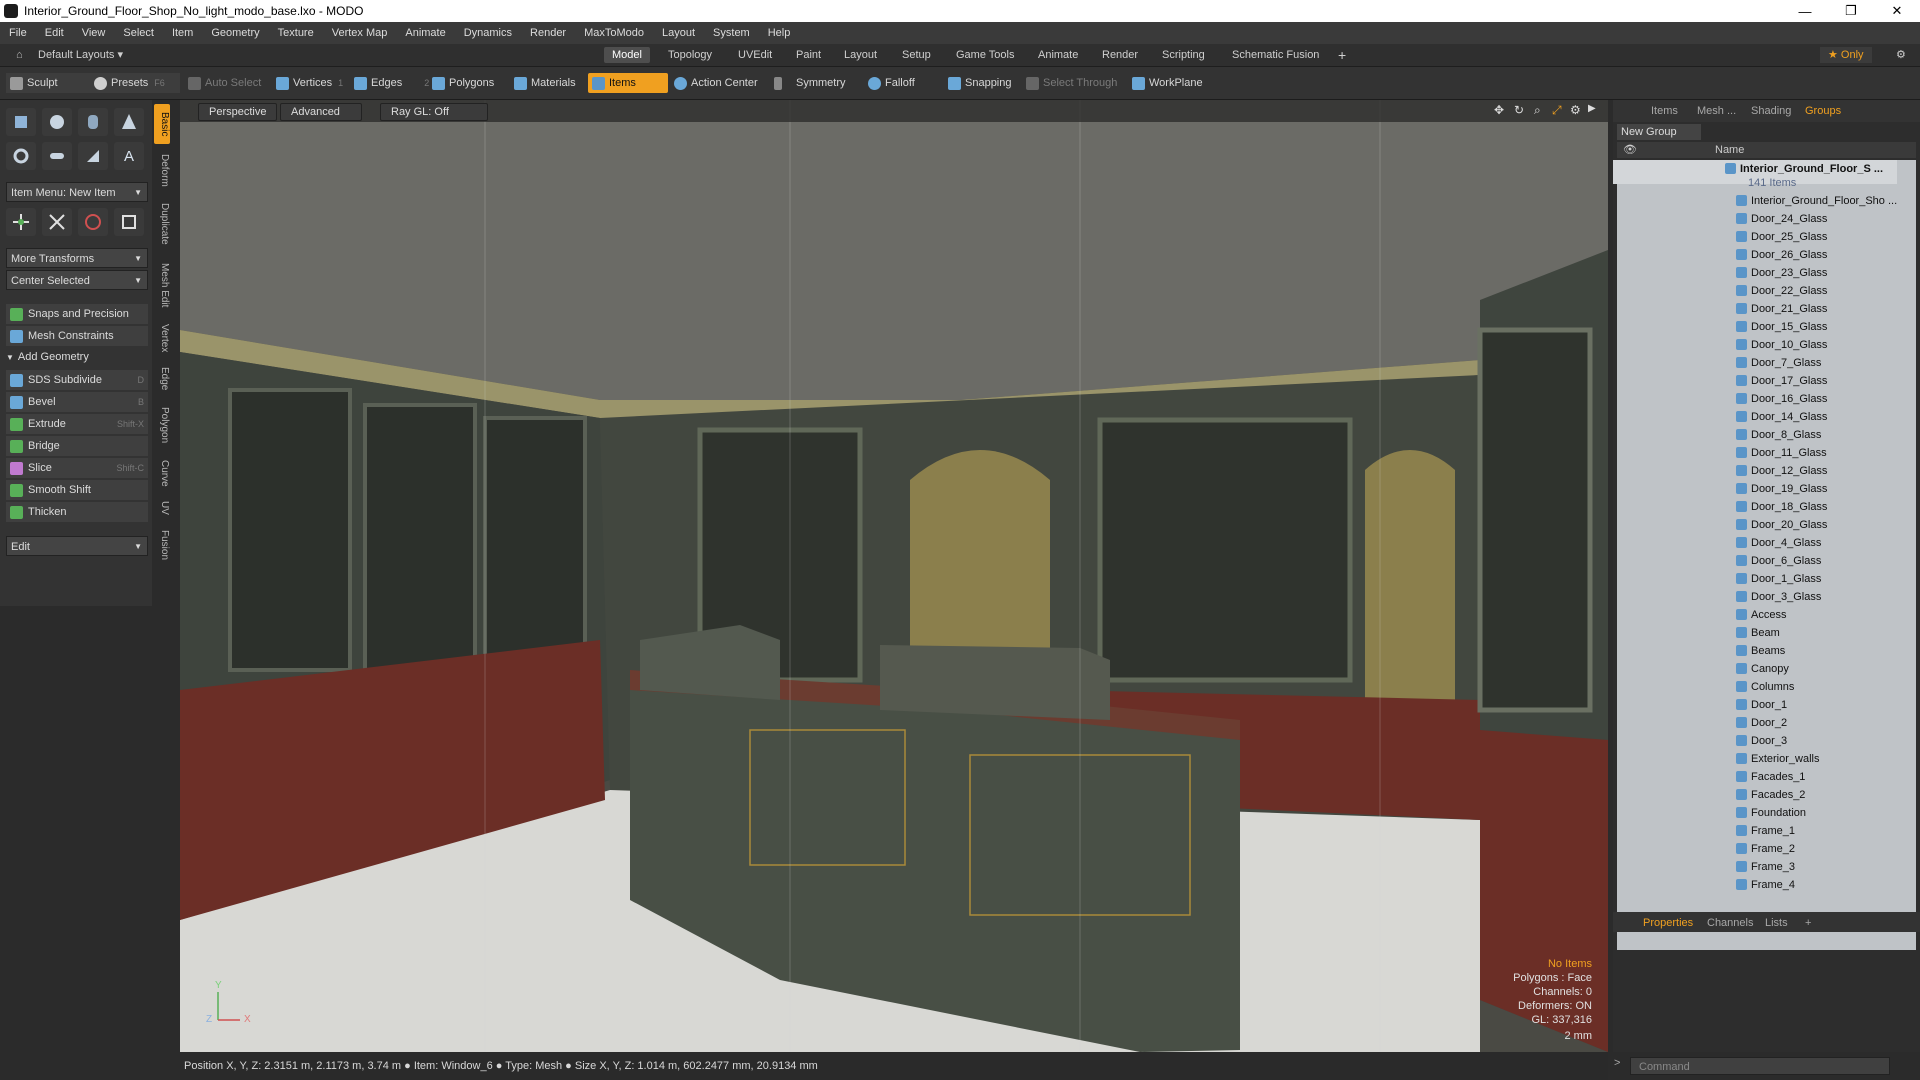  Describe the element at coordinates (1846, 55) in the screenshot. I see `only-toggle: ★ Only` at that location.